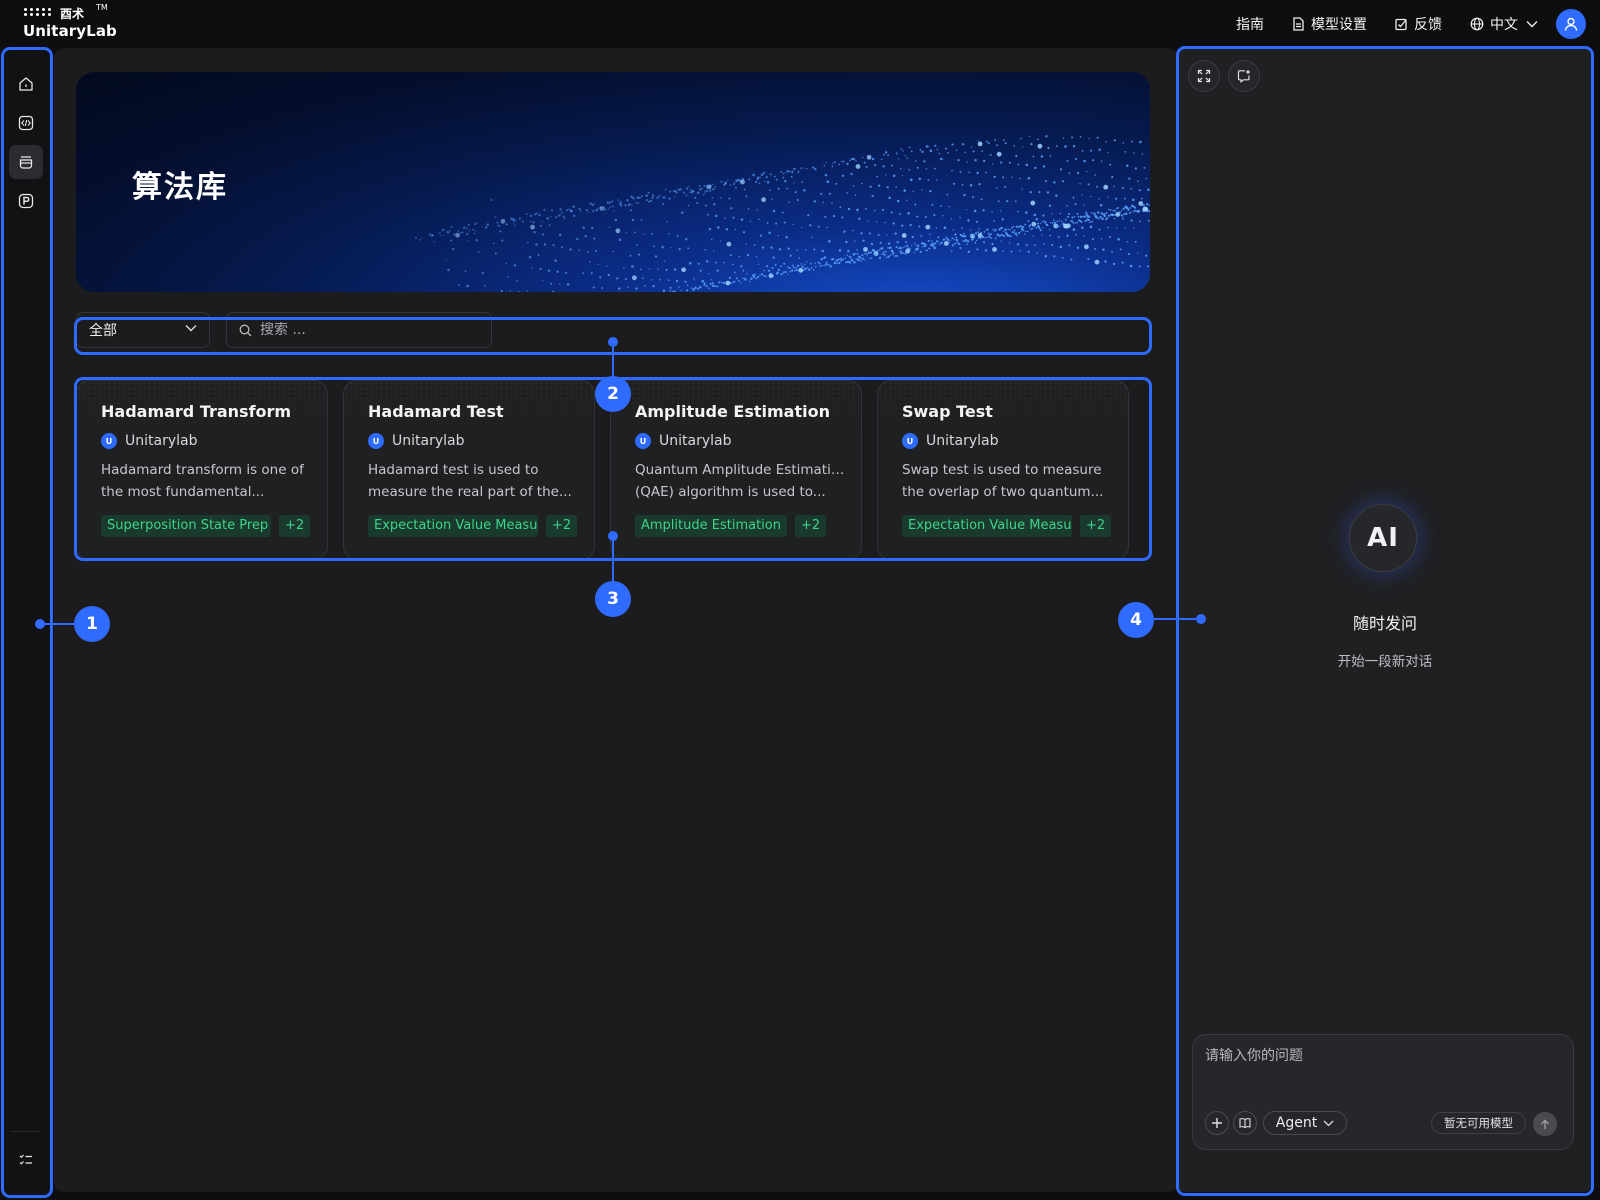 Image resolution: width=1600 pixels, height=1200 pixels. Describe the element at coordinates (1383, 1070) in the screenshot. I see `chat-input` at that location.